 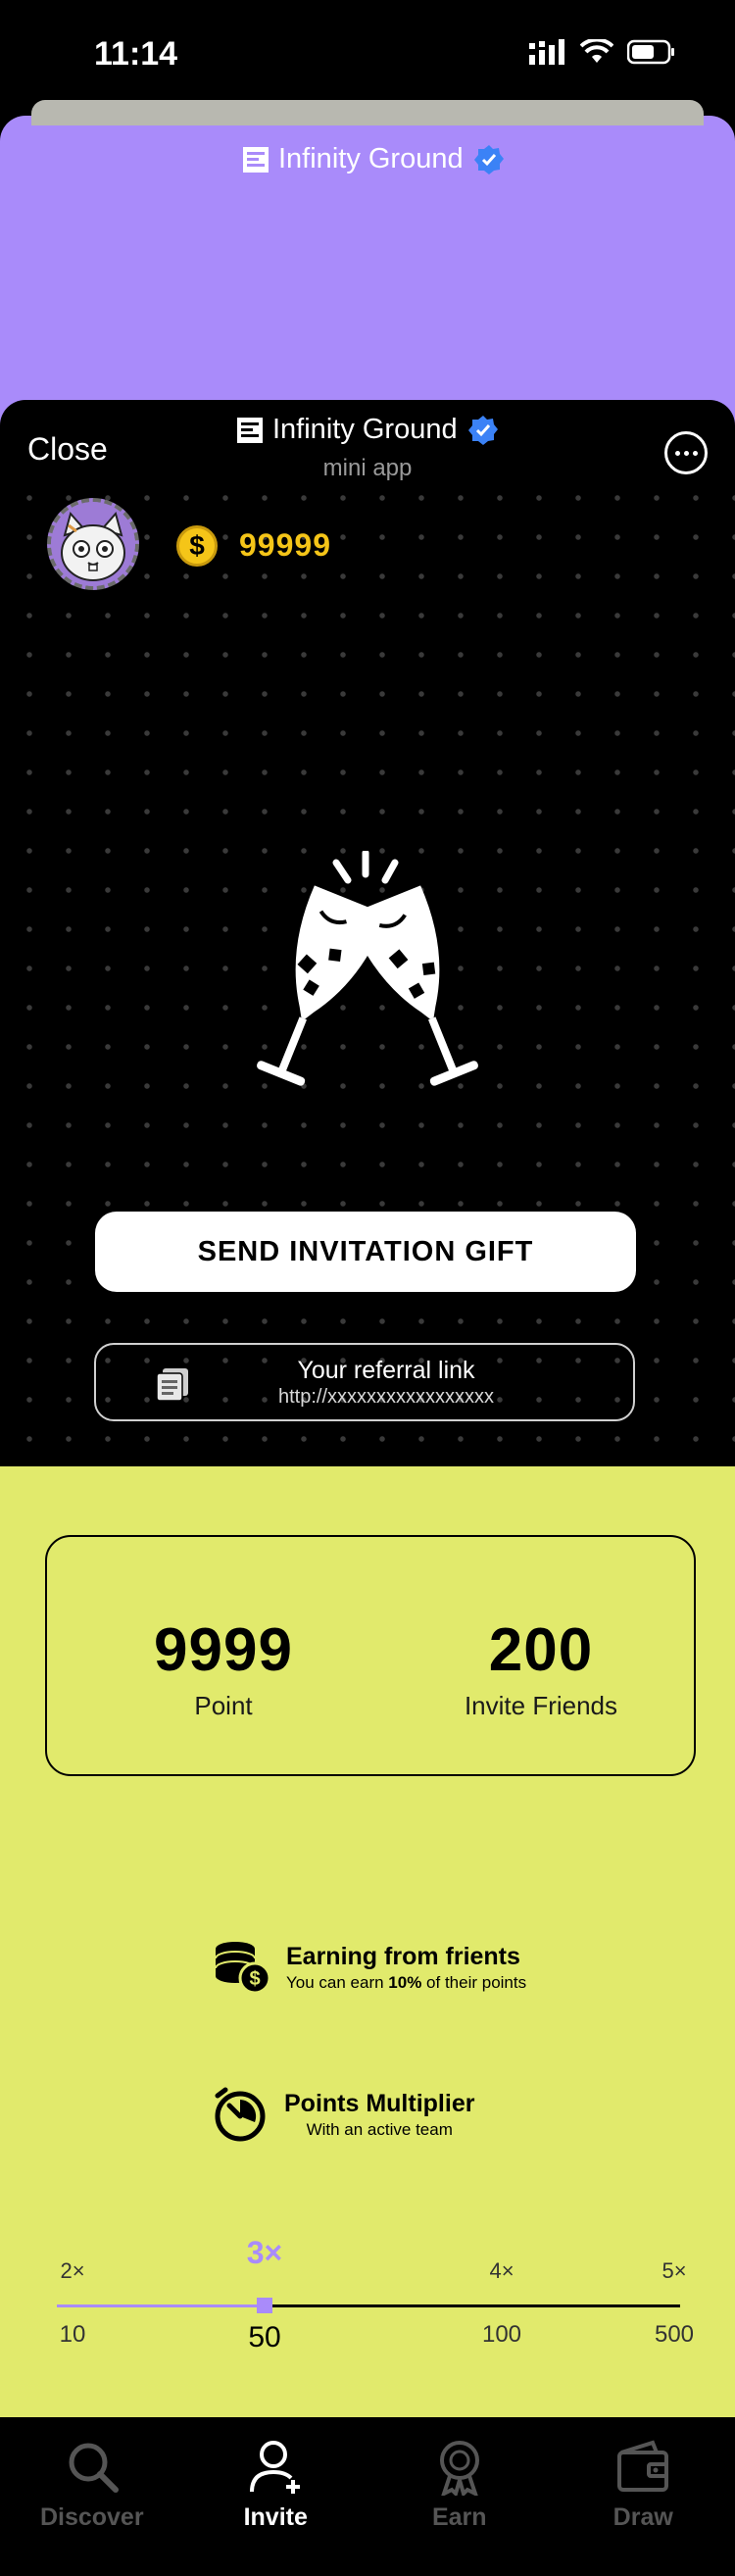 I want to click on background-brand-name: Infinity Ground, so click(x=371, y=158).